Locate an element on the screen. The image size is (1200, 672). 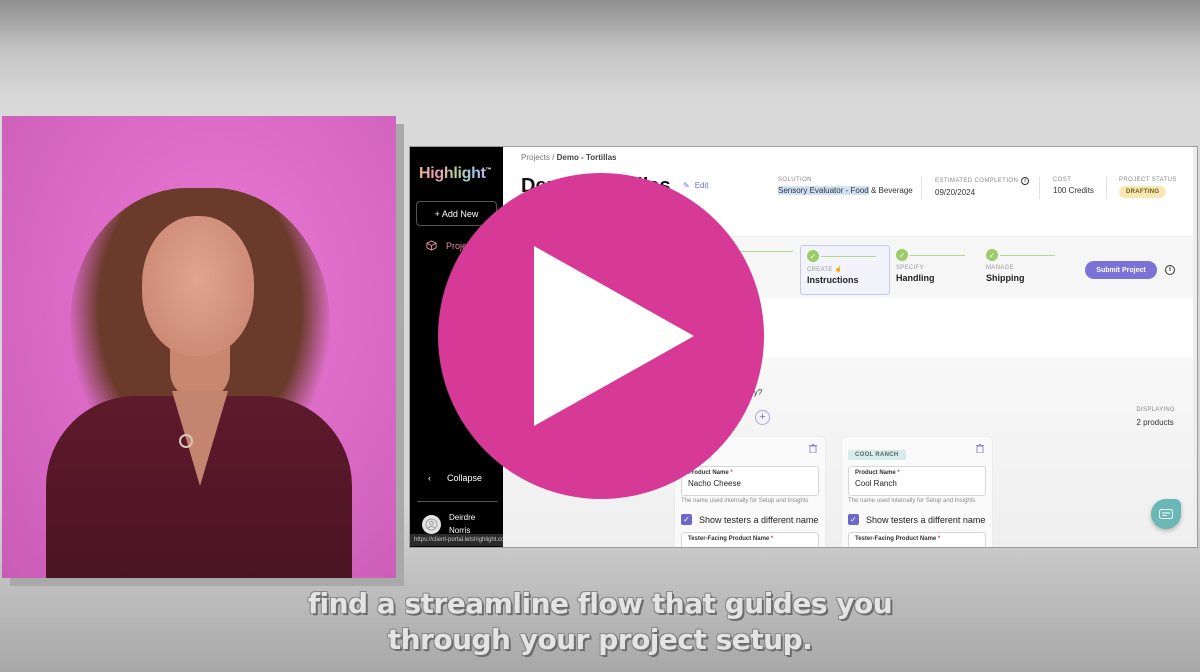
box-icon is located at coordinates (431, 245).